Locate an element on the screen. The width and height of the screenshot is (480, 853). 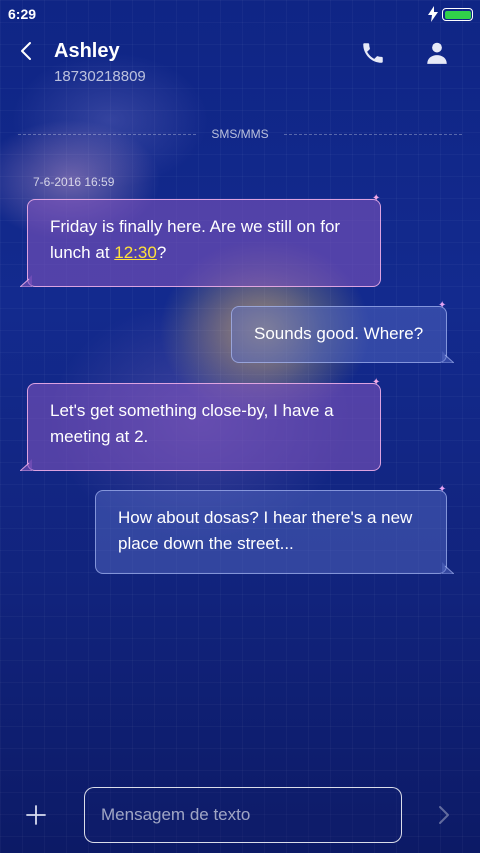
message-input is located at coordinates (243, 815).